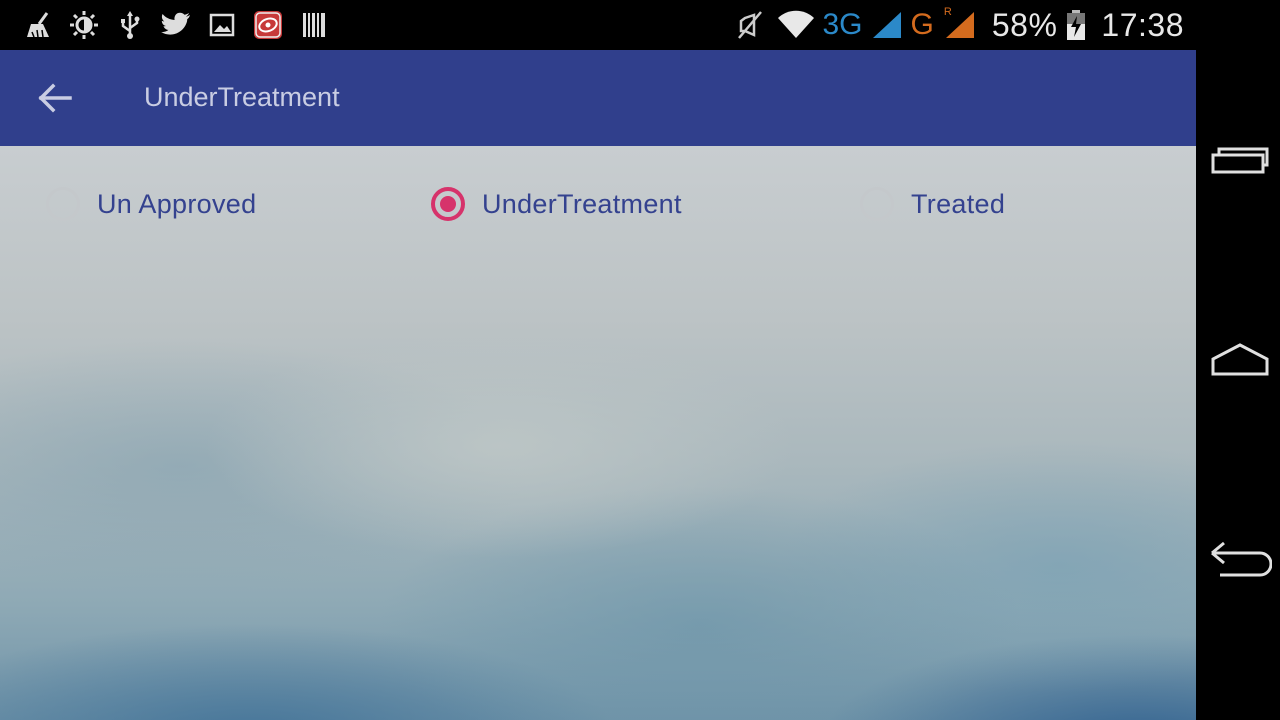  What do you see at coordinates (947, 12) in the screenshot?
I see `roaming-r-label: R` at bounding box center [947, 12].